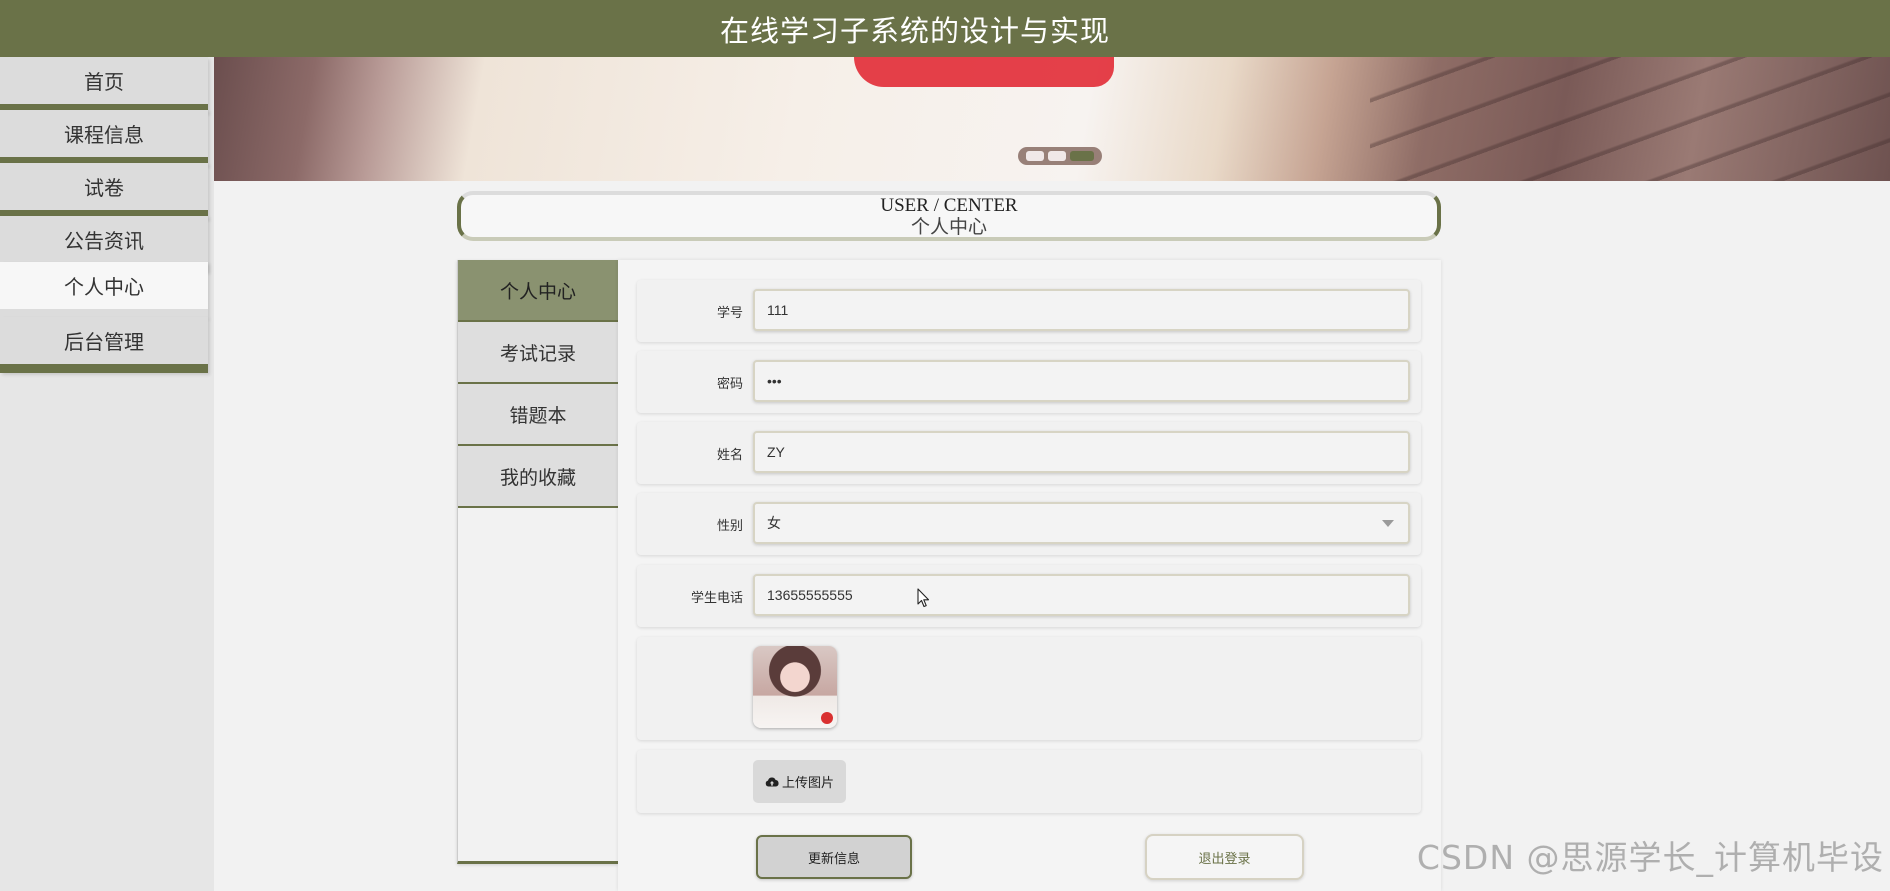  What do you see at coordinates (1052, 119) in the screenshot?
I see `banner-carousel` at bounding box center [1052, 119].